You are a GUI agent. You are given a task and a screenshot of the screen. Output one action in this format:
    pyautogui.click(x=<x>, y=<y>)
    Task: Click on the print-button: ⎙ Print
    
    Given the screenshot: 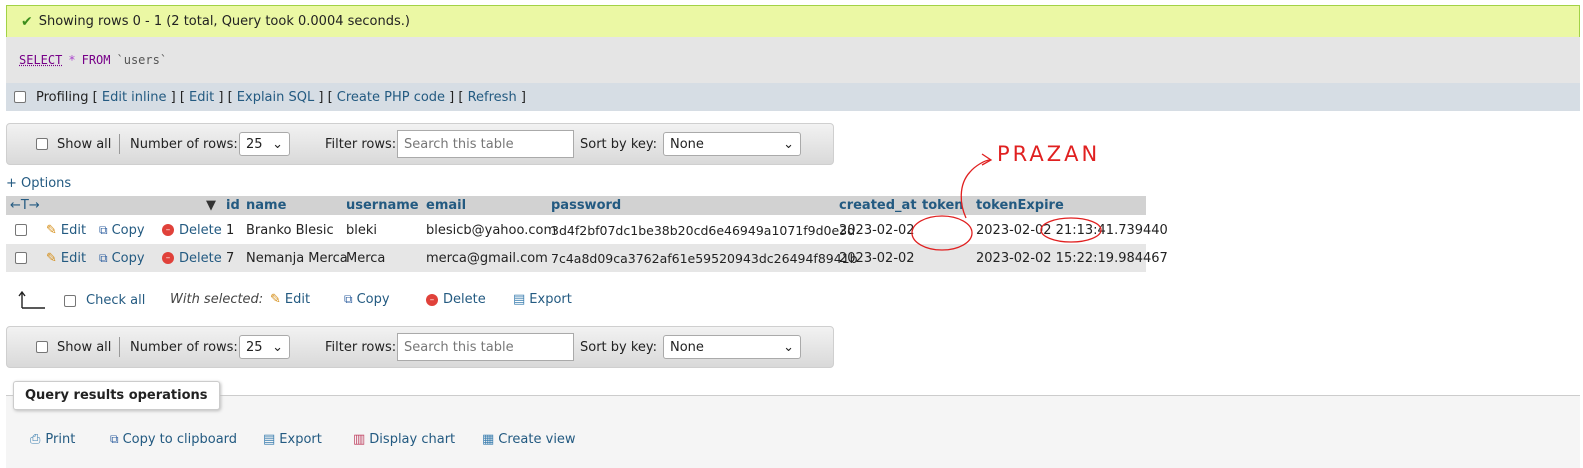 What is the action you would take?
    pyautogui.click(x=52, y=439)
    